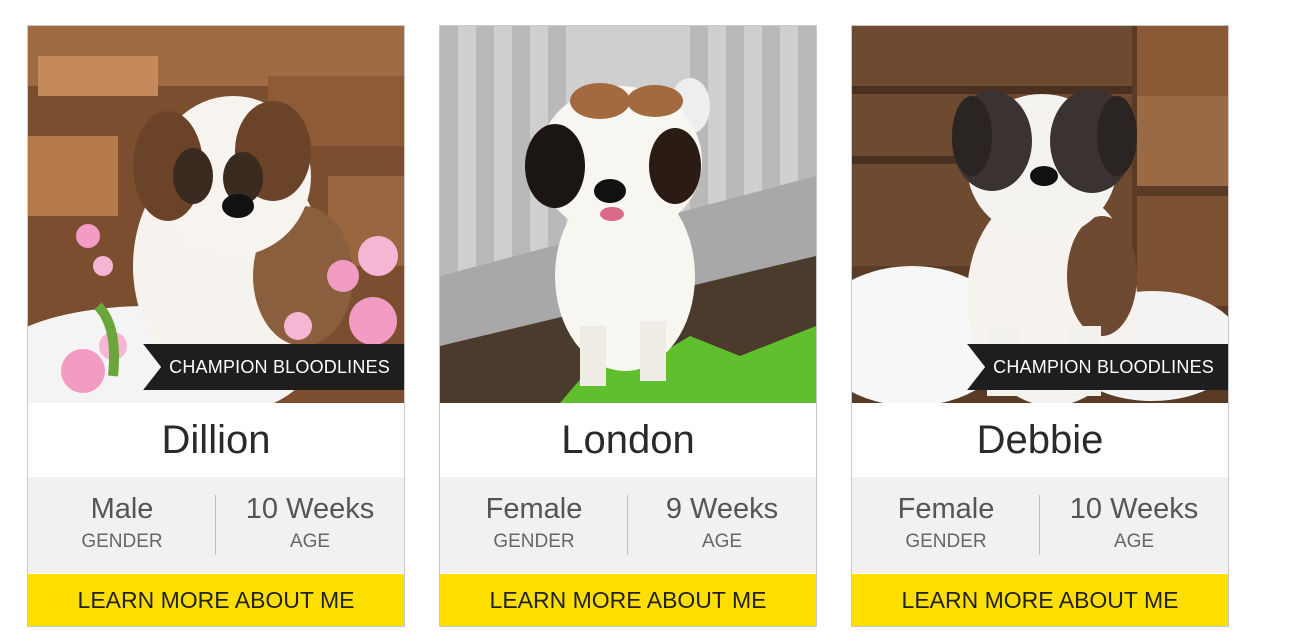  I want to click on puppy-name: Debbie, so click(1040, 440).